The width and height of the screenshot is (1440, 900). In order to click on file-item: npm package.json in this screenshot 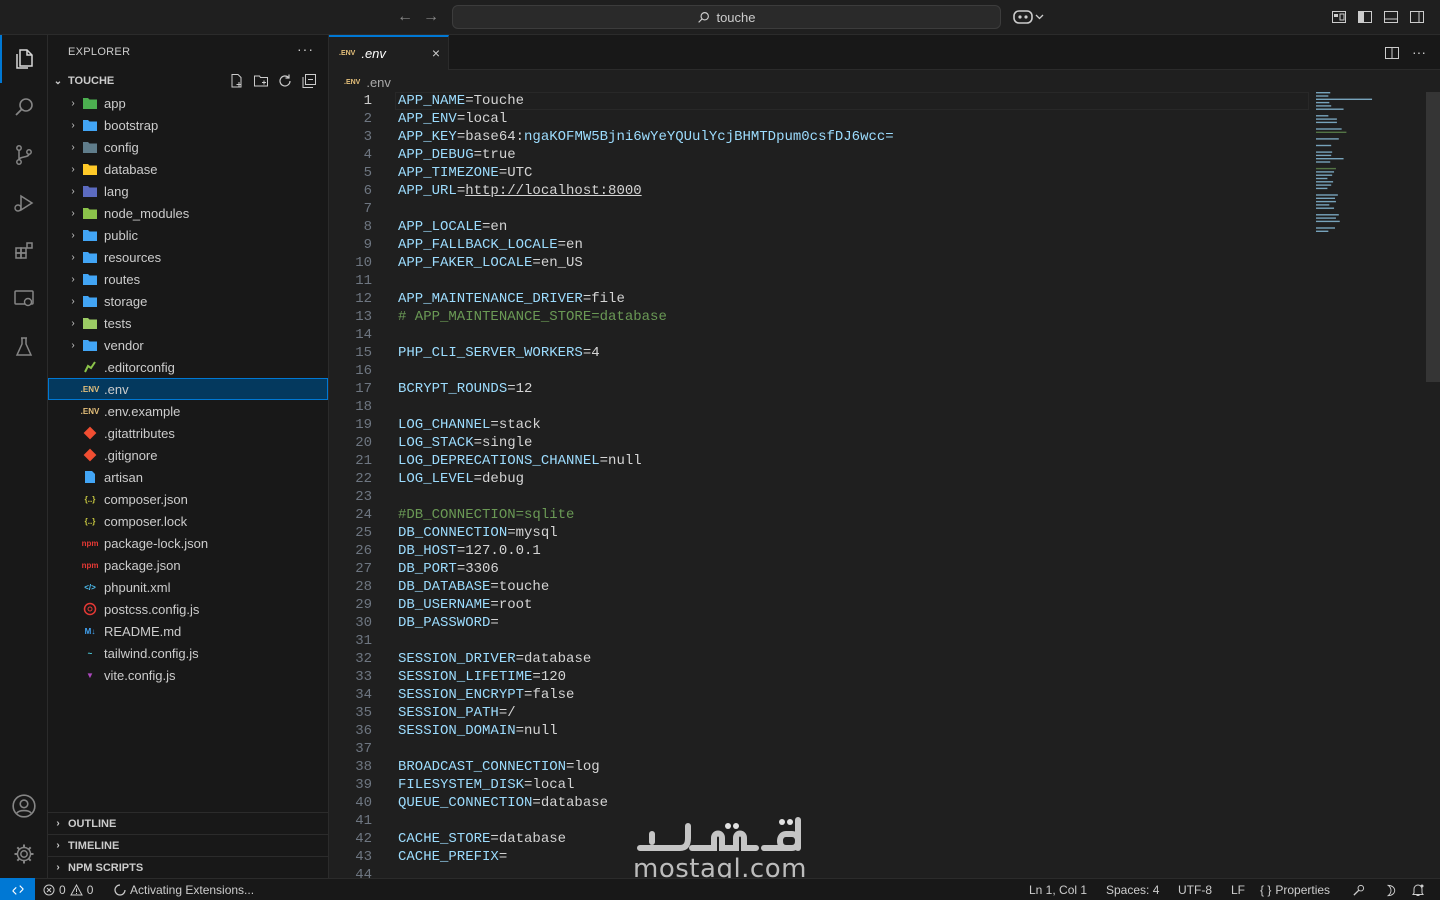, I will do `click(188, 565)`.